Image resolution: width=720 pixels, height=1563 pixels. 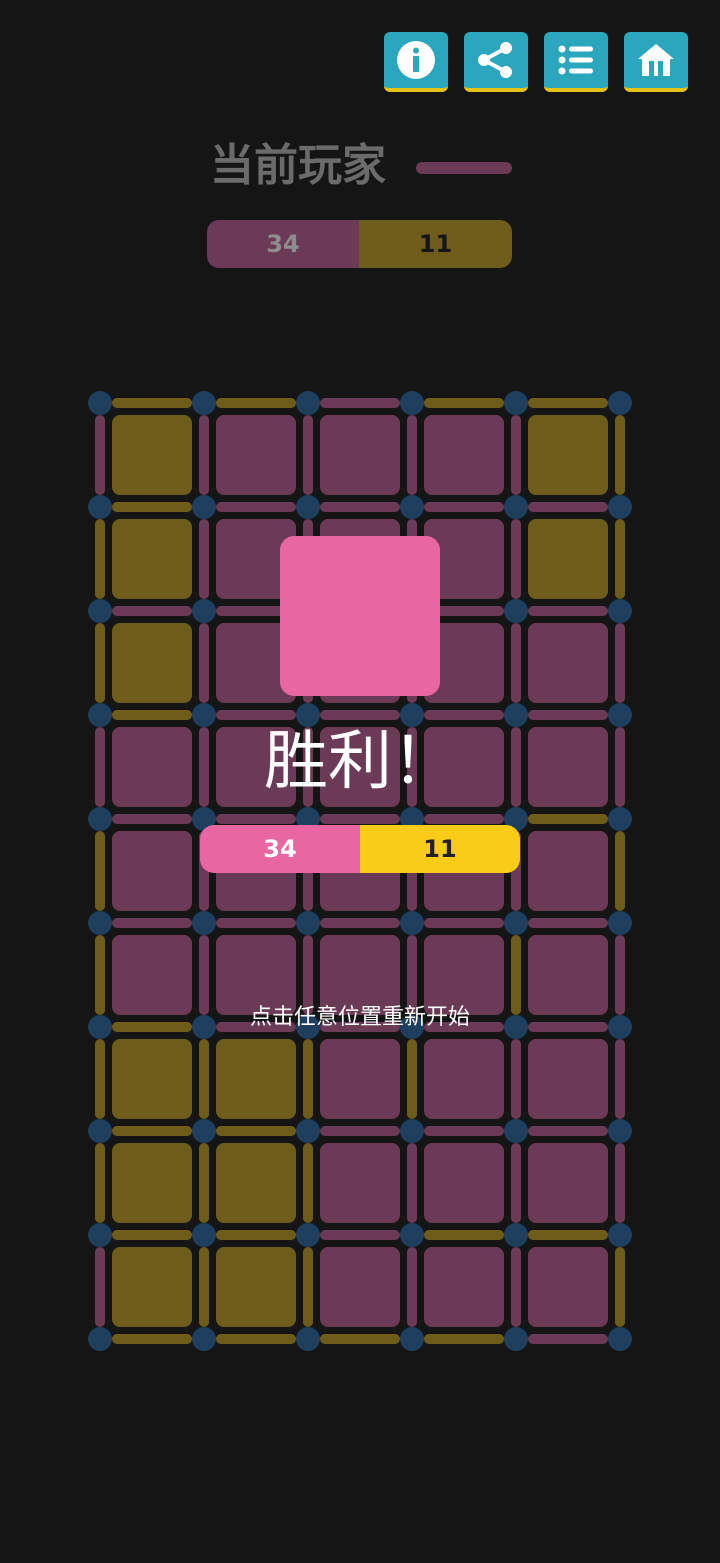 I want to click on final-scoreboard: 34 11, so click(x=360, y=849).